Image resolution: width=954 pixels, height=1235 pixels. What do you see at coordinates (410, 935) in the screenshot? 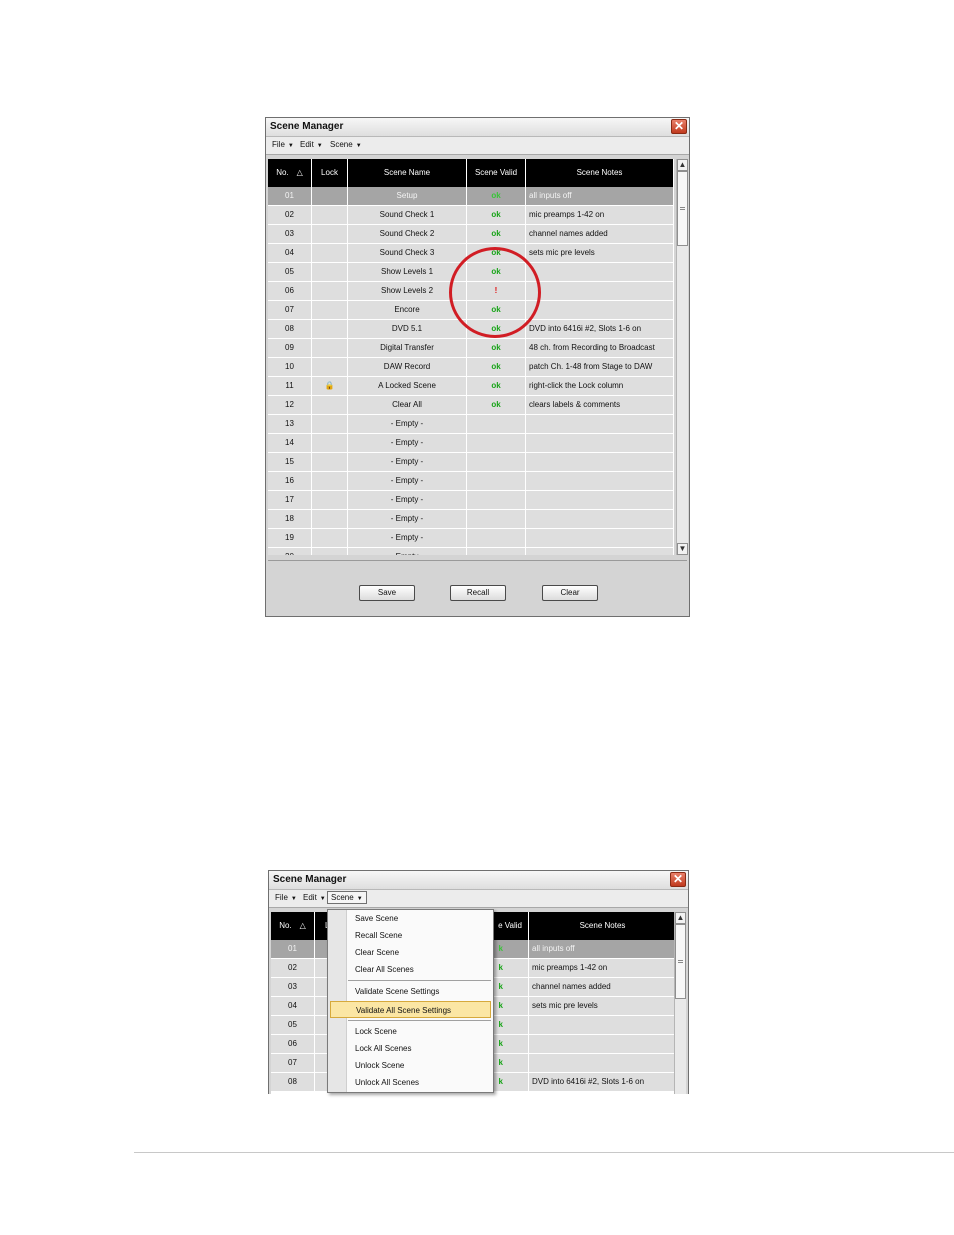
I see `menu-item-recall-scene: Recall Scene` at bounding box center [410, 935].